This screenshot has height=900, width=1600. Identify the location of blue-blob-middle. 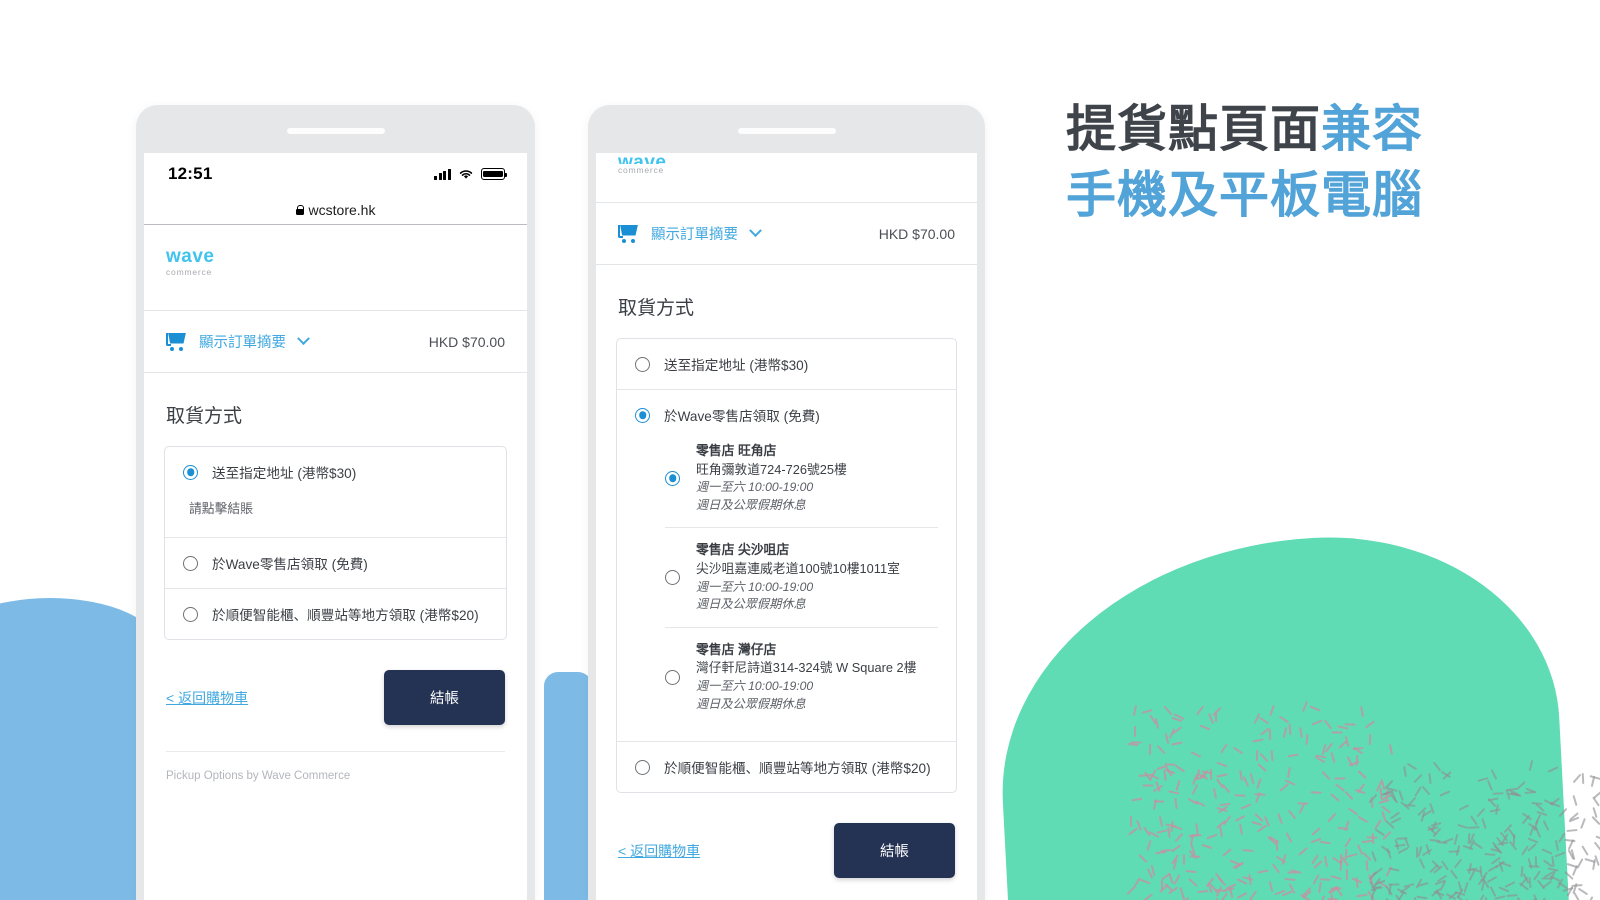
(568, 786).